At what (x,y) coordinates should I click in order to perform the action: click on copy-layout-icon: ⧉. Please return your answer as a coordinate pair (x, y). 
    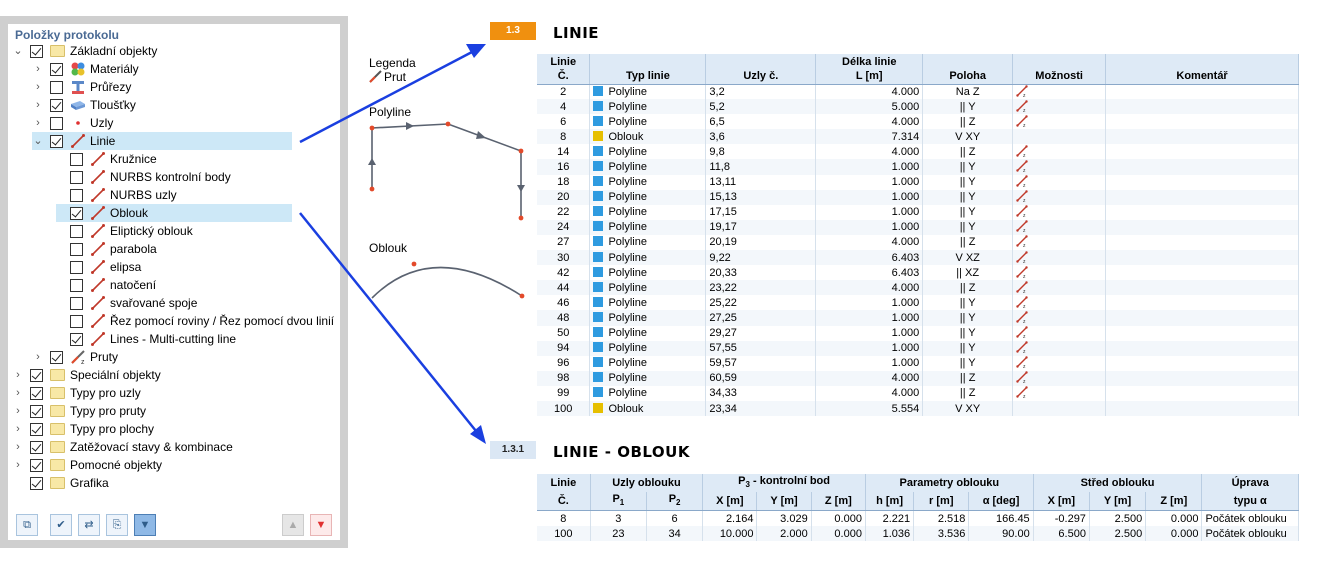
    Looking at the image, I should click on (27, 525).